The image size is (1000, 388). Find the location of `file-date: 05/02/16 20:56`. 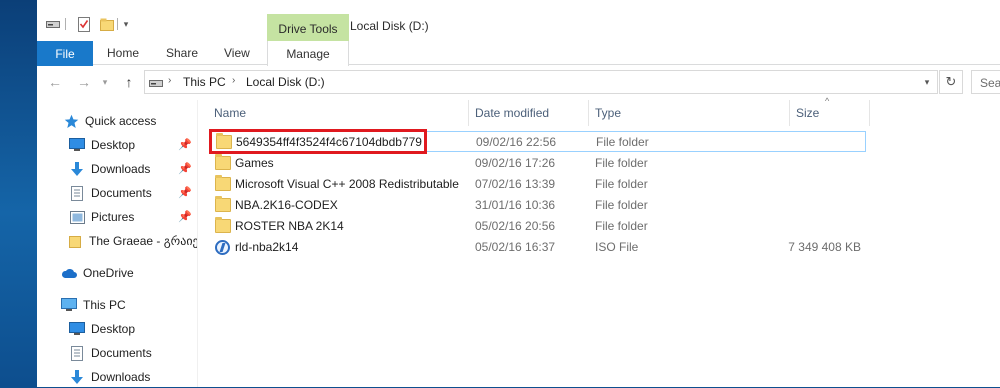

file-date: 05/02/16 20:56 is located at coordinates (515, 226).